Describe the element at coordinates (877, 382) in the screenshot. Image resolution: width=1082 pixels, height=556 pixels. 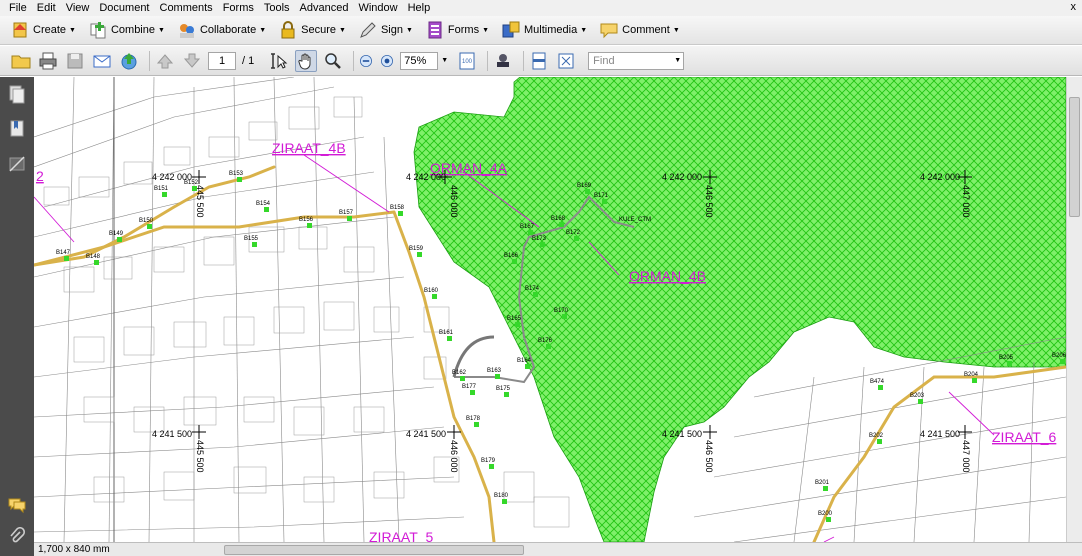
I see `survey-point-label: B474` at that location.